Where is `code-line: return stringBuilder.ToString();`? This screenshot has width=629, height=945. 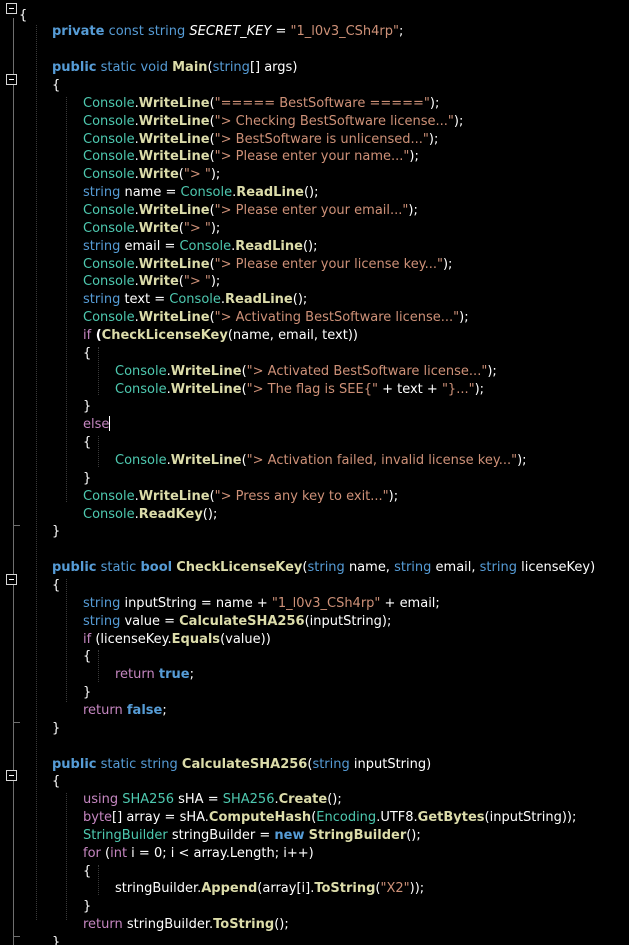
code-line: return stringBuilder.ToString(); is located at coordinates (186, 925).